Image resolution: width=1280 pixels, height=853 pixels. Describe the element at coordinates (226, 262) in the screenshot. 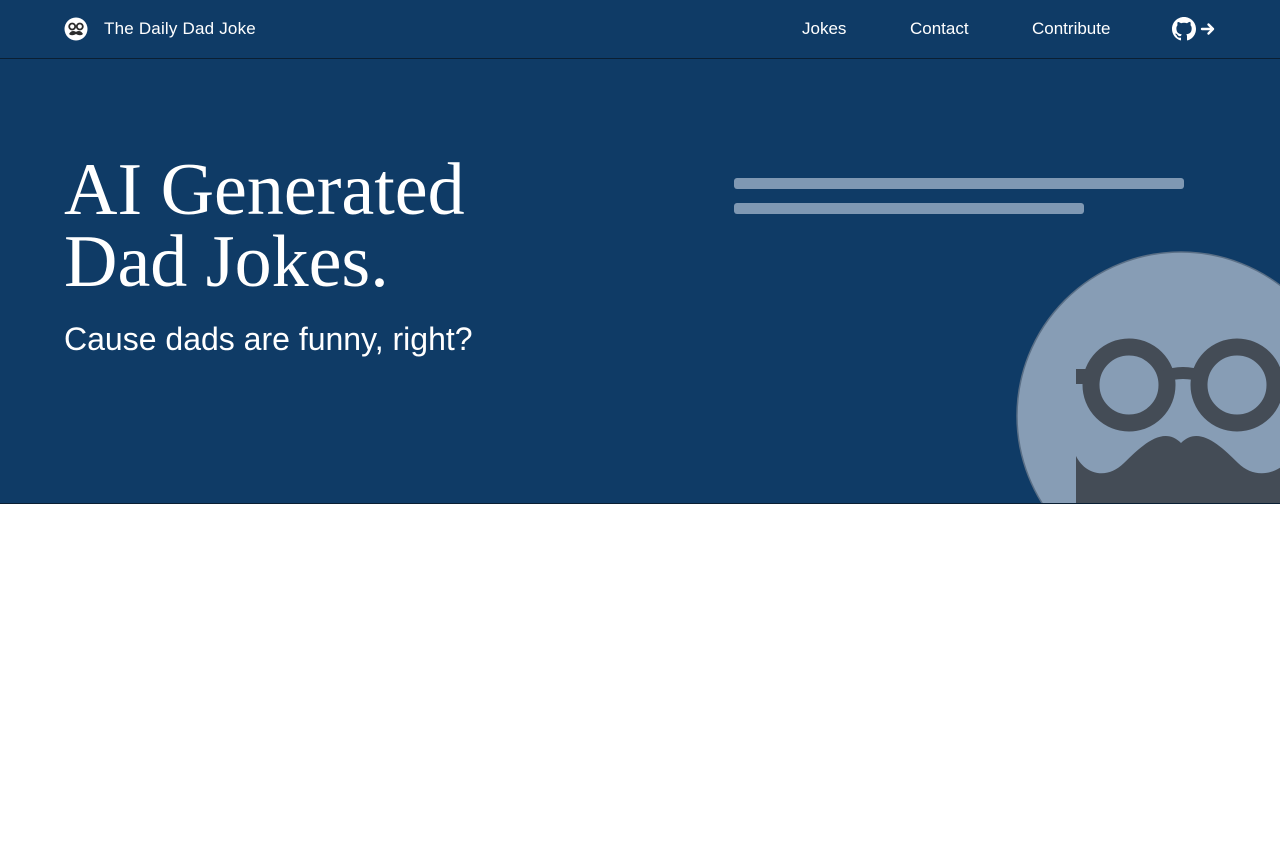

I see `hero-title-line-2: Dad Jokes.` at that location.